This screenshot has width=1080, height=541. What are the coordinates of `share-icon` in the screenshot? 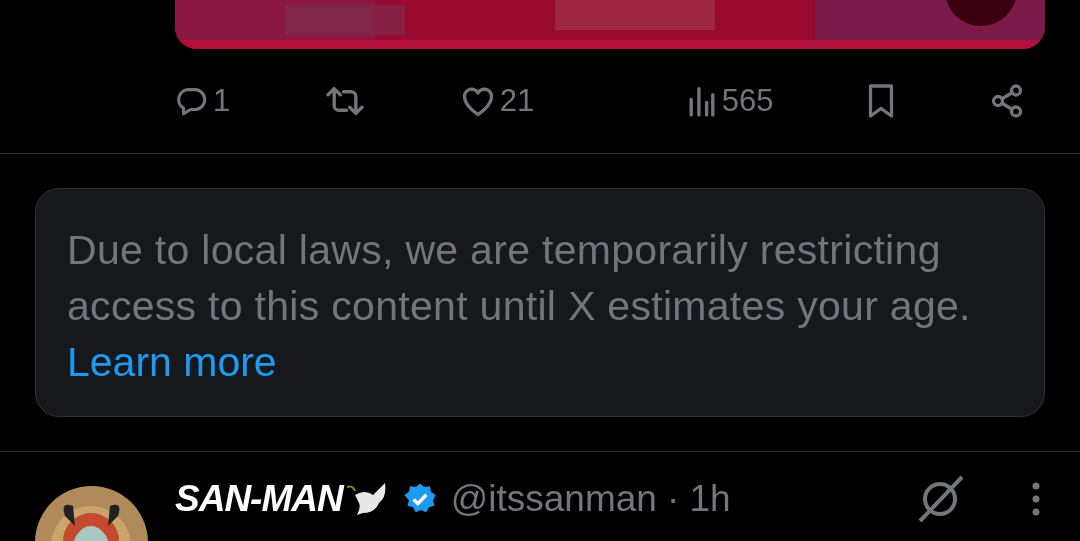 It's located at (1007, 101).